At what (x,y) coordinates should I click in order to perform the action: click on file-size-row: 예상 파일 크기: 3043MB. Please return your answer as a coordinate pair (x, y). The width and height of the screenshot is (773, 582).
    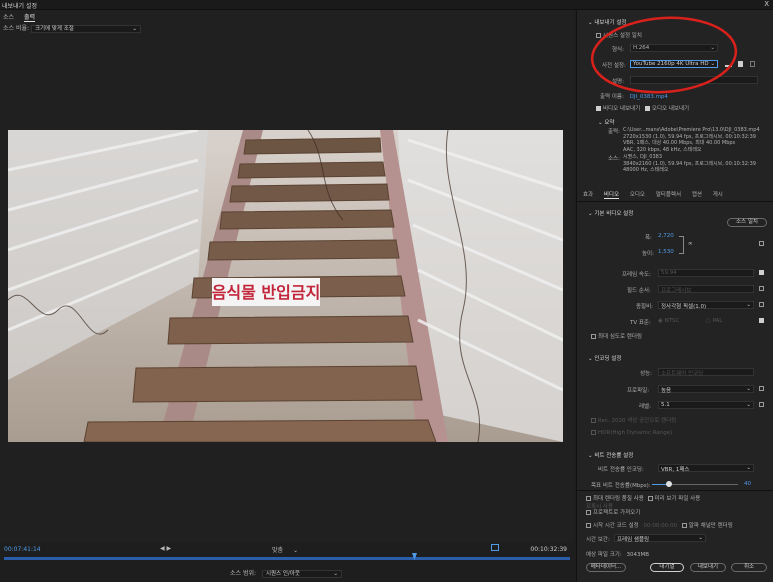
    Looking at the image, I should click on (617, 554).